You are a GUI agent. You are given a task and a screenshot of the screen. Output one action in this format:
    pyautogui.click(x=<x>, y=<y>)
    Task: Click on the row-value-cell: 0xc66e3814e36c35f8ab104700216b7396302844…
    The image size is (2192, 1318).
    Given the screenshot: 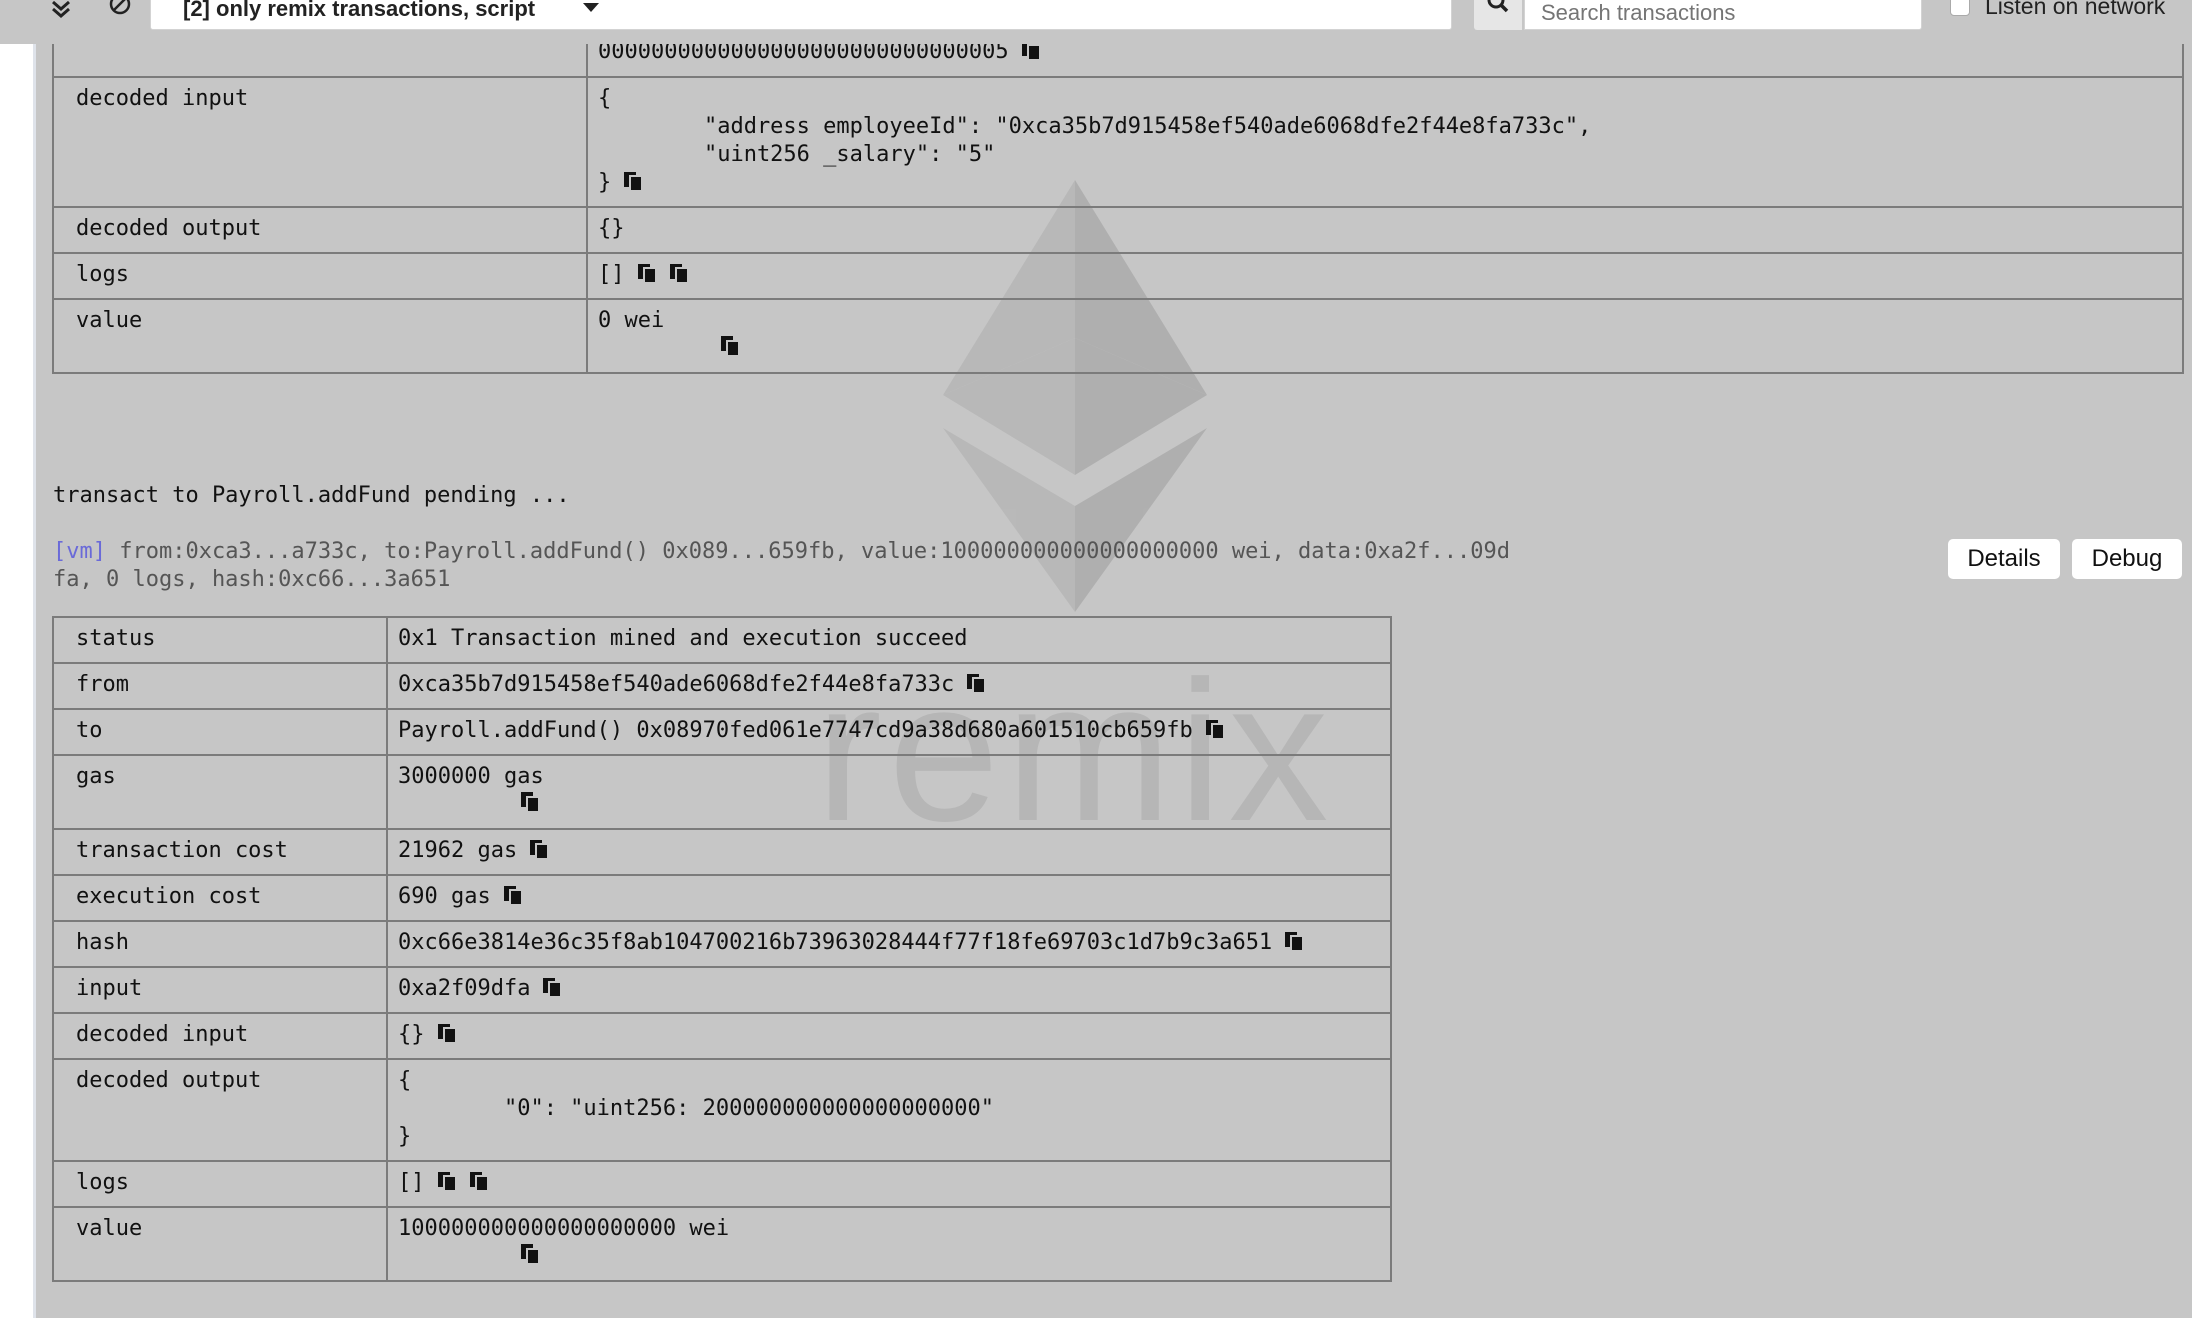 What is the action you would take?
    pyautogui.click(x=889, y=944)
    